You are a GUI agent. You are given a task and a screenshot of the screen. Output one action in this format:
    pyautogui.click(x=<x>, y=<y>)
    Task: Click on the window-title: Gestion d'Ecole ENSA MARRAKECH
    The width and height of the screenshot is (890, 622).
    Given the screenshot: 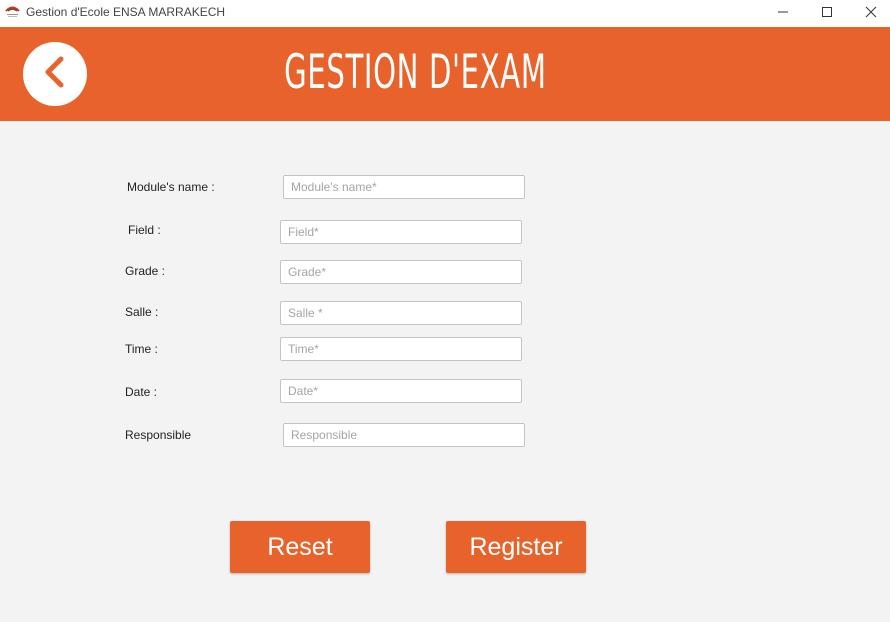 What is the action you would take?
    pyautogui.click(x=126, y=12)
    